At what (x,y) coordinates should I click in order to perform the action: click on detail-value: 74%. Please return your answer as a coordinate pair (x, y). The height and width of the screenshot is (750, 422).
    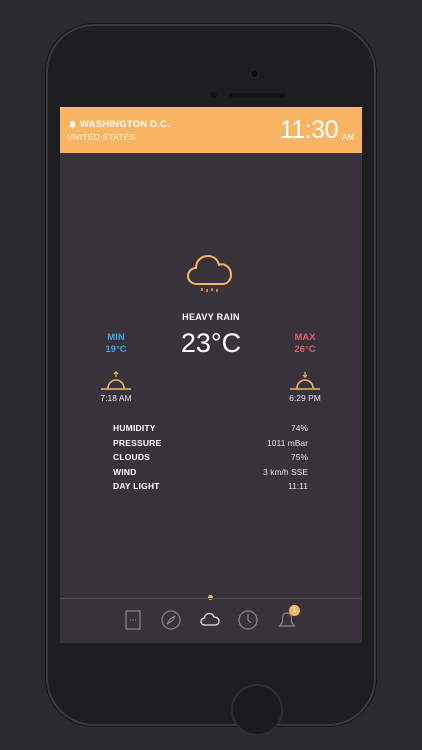
    Looking at the image, I should click on (299, 428).